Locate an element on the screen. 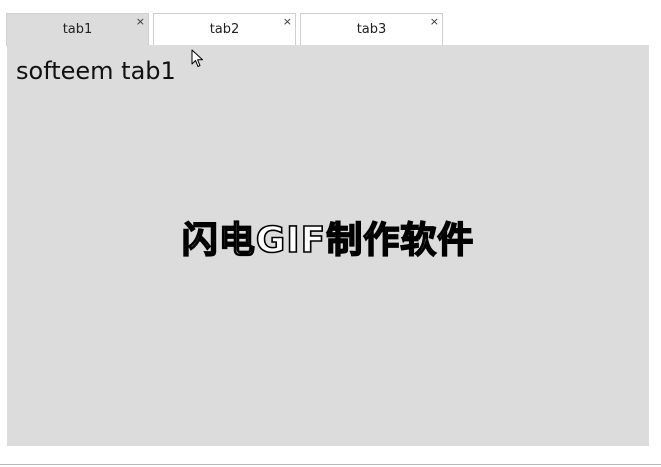 This screenshot has width=661, height=467. tab-2: tab2 × is located at coordinates (224, 29).